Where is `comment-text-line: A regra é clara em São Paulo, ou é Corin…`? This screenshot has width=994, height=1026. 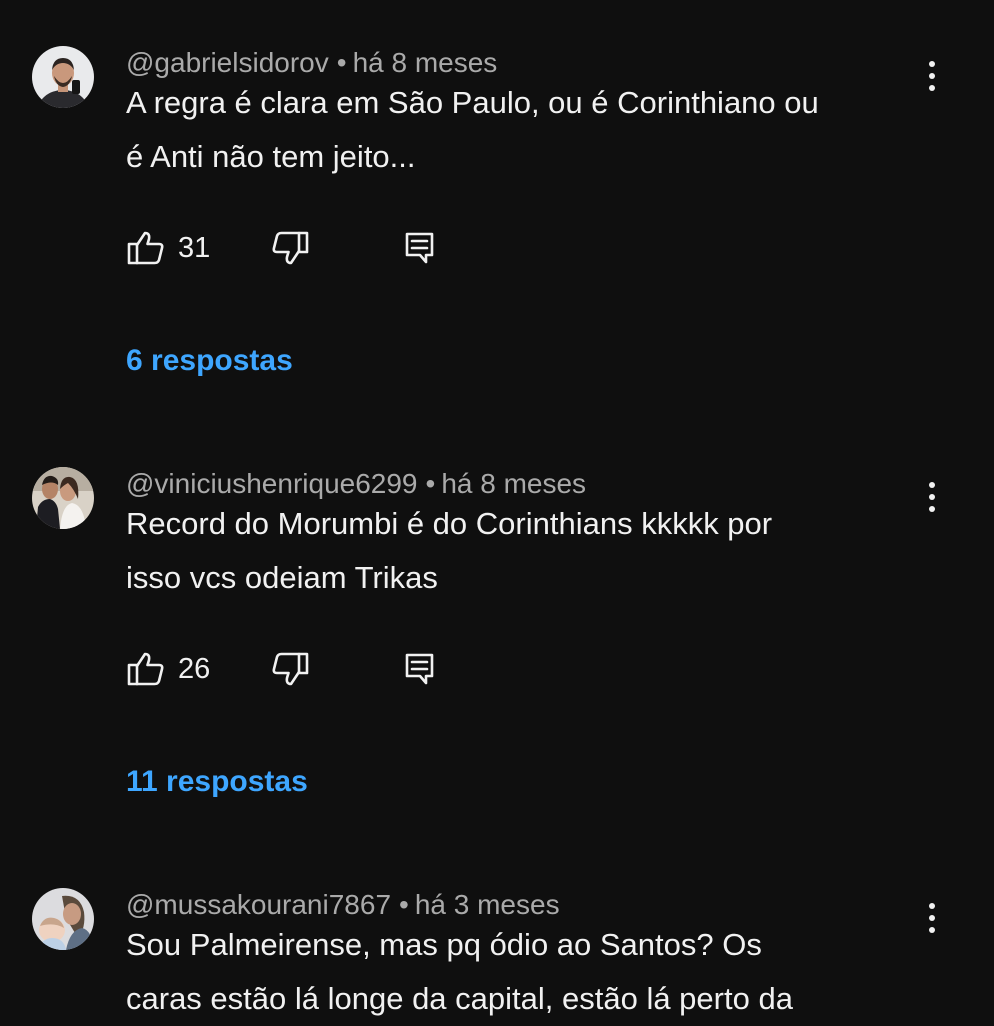 comment-text-line: A regra é clara em São Paulo, ou é Corin… is located at coordinates (472, 102).